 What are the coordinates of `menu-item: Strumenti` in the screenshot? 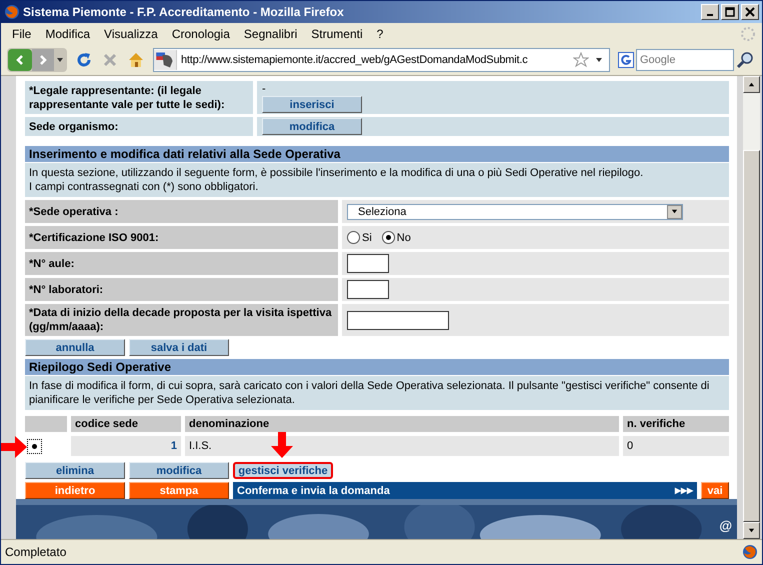 It's located at (337, 34).